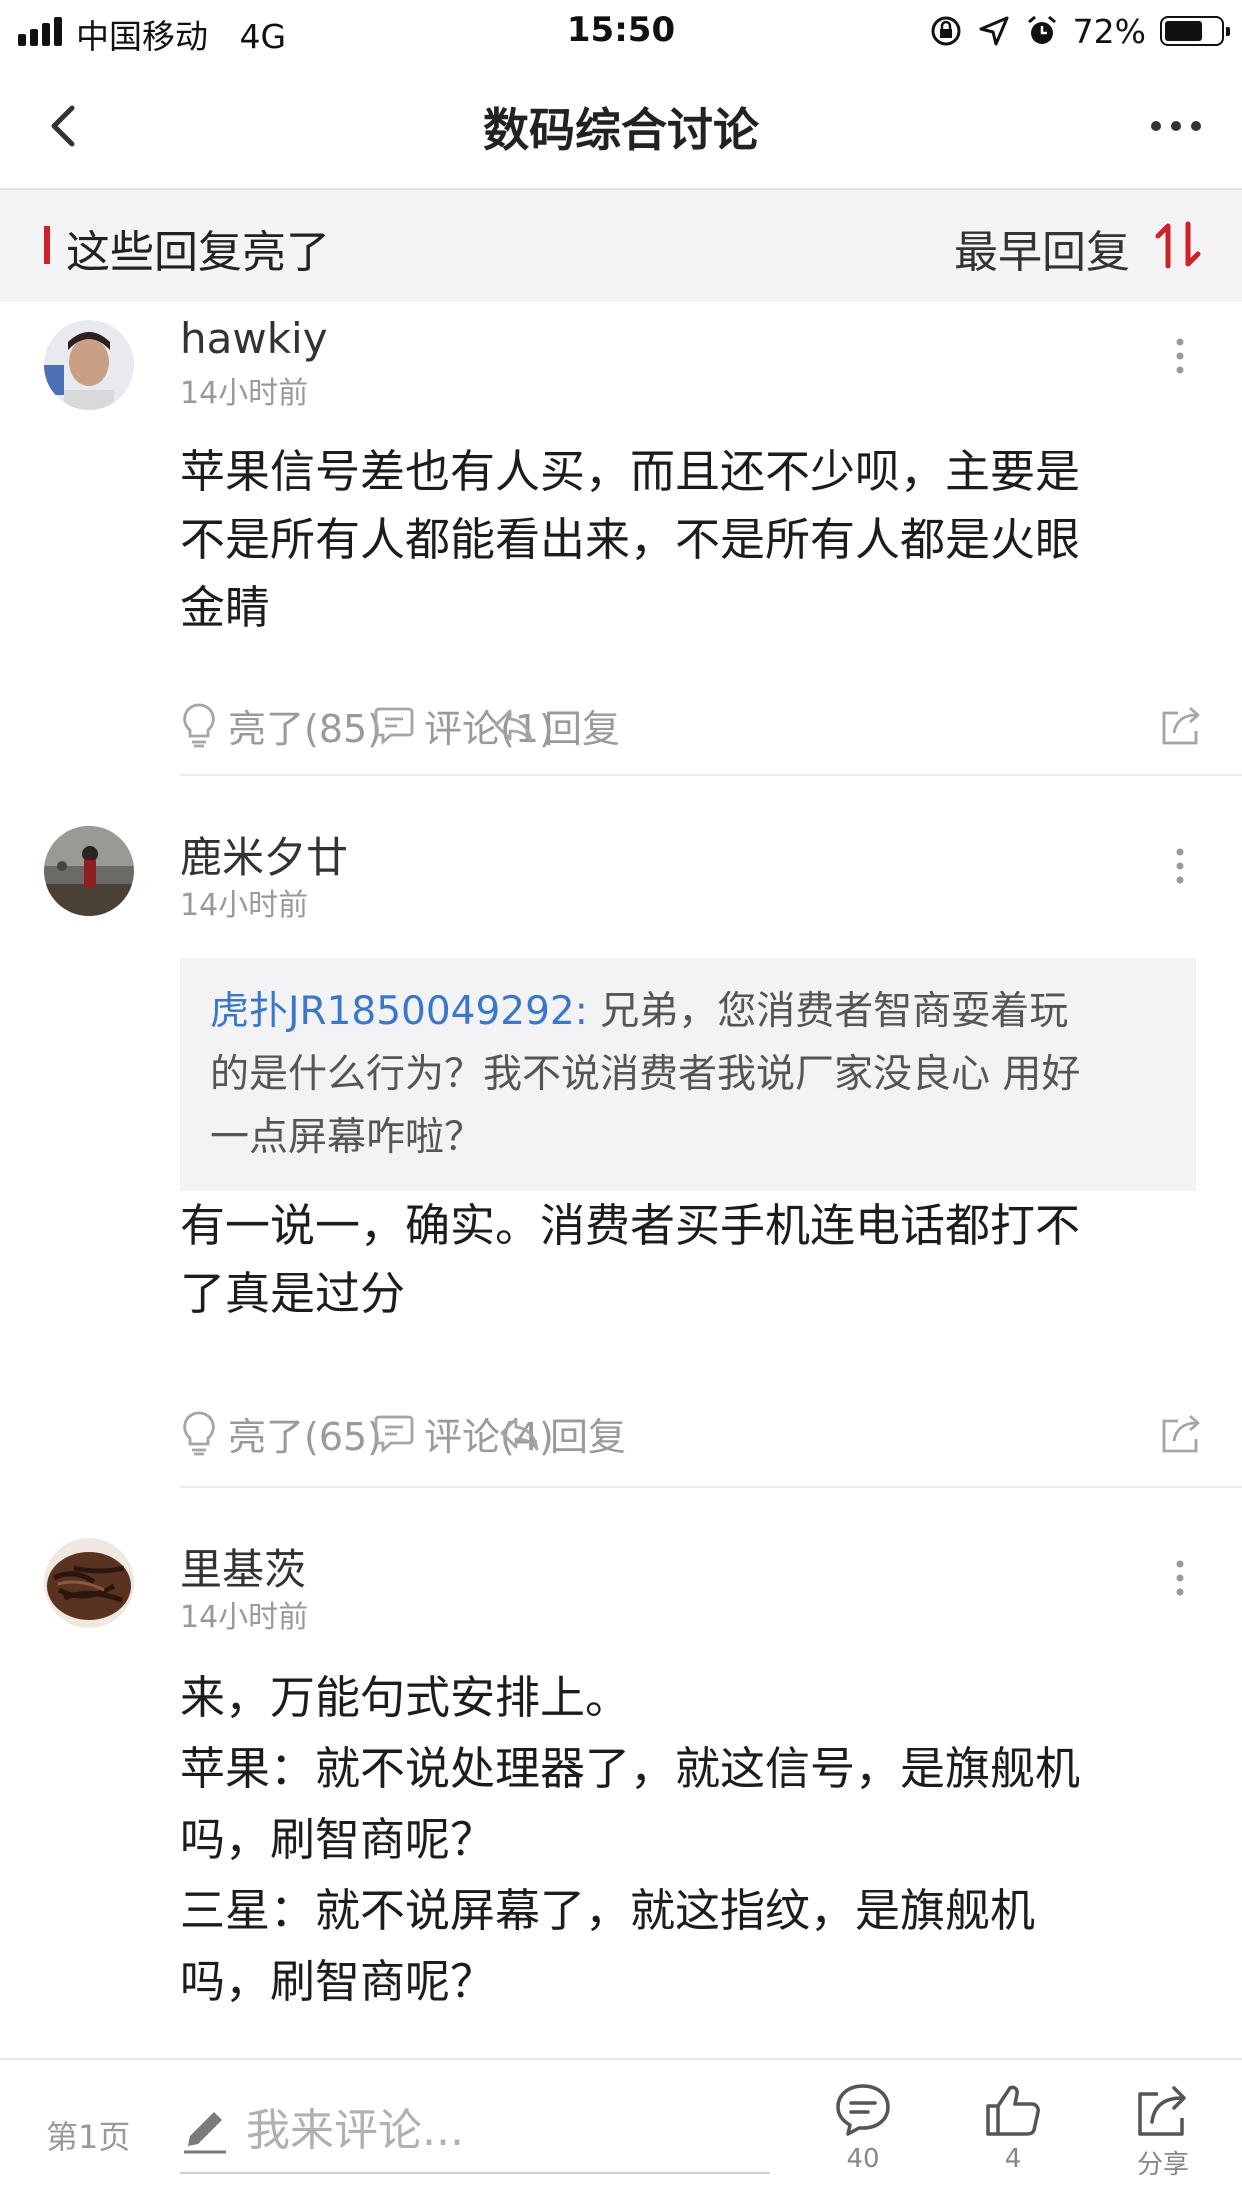 The width and height of the screenshot is (1242, 2208). I want to click on sort-toggle-icon, so click(1178, 245).